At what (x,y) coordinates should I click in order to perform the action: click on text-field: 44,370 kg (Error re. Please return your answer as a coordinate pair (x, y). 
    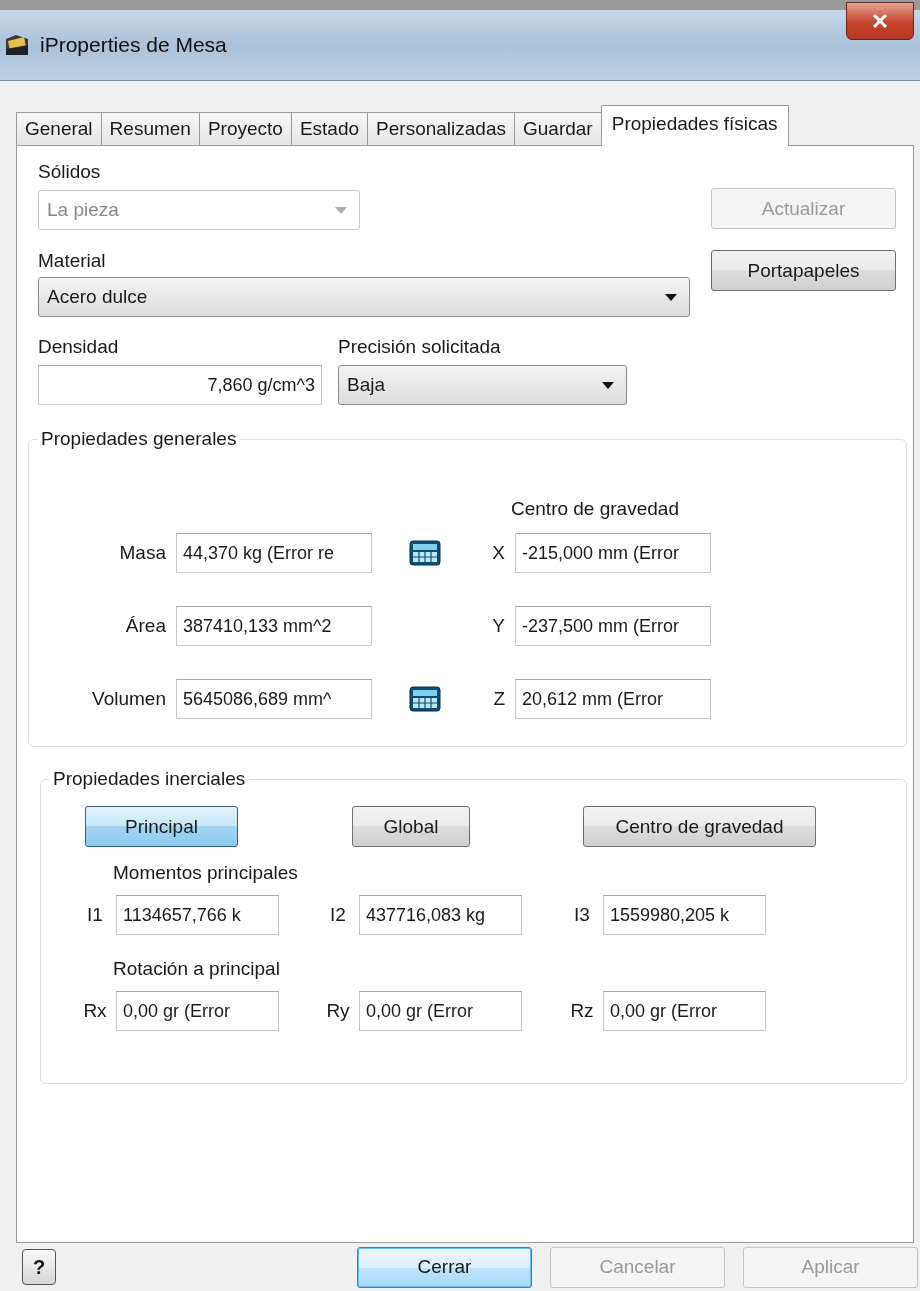
    Looking at the image, I should click on (274, 553).